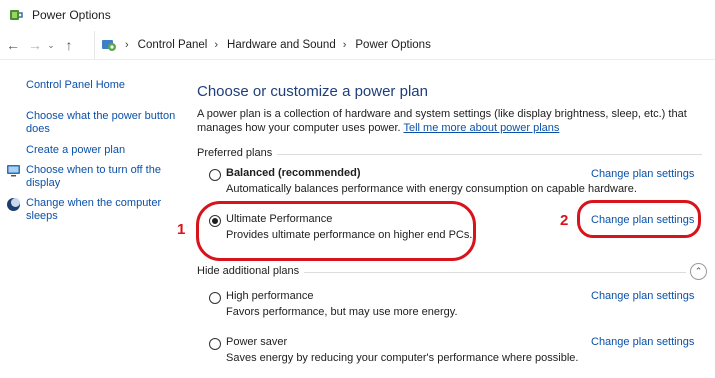 This screenshot has height=378, width=715. Describe the element at coordinates (75, 85) in the screenshot. I see `sidebar-control-panel-home: Control Panel Home` at that location.